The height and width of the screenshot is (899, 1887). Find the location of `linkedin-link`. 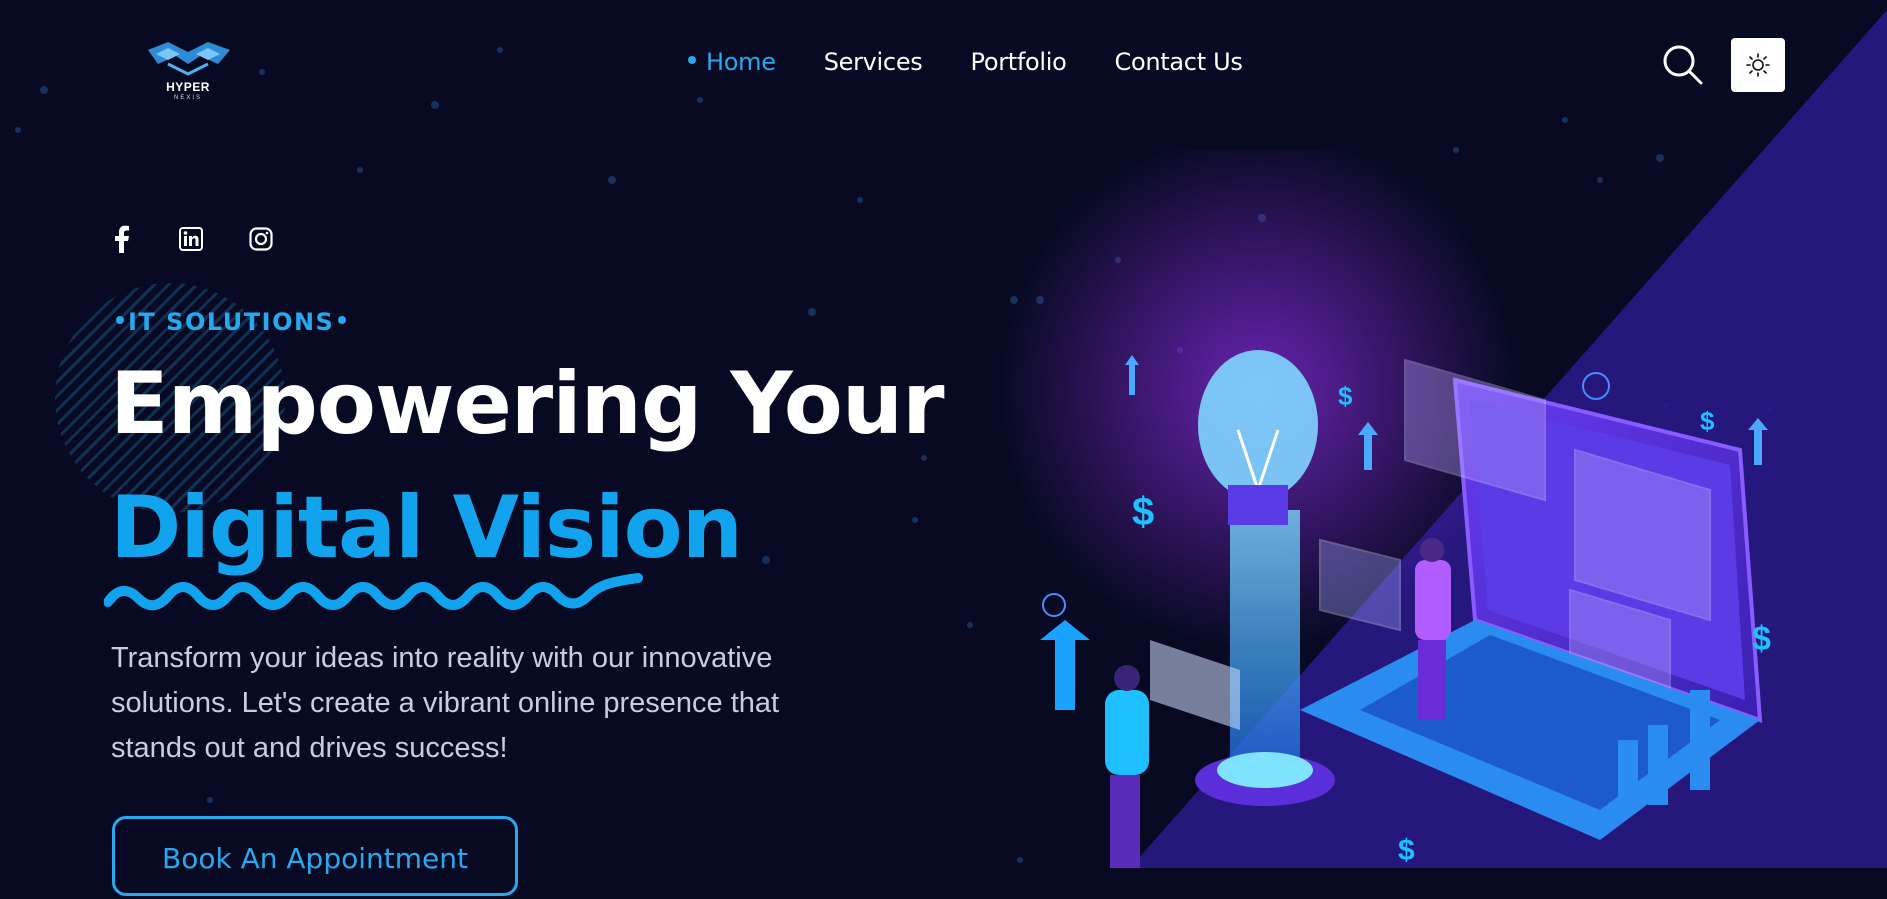

linkedin-link is located at coordinates (191, 239).